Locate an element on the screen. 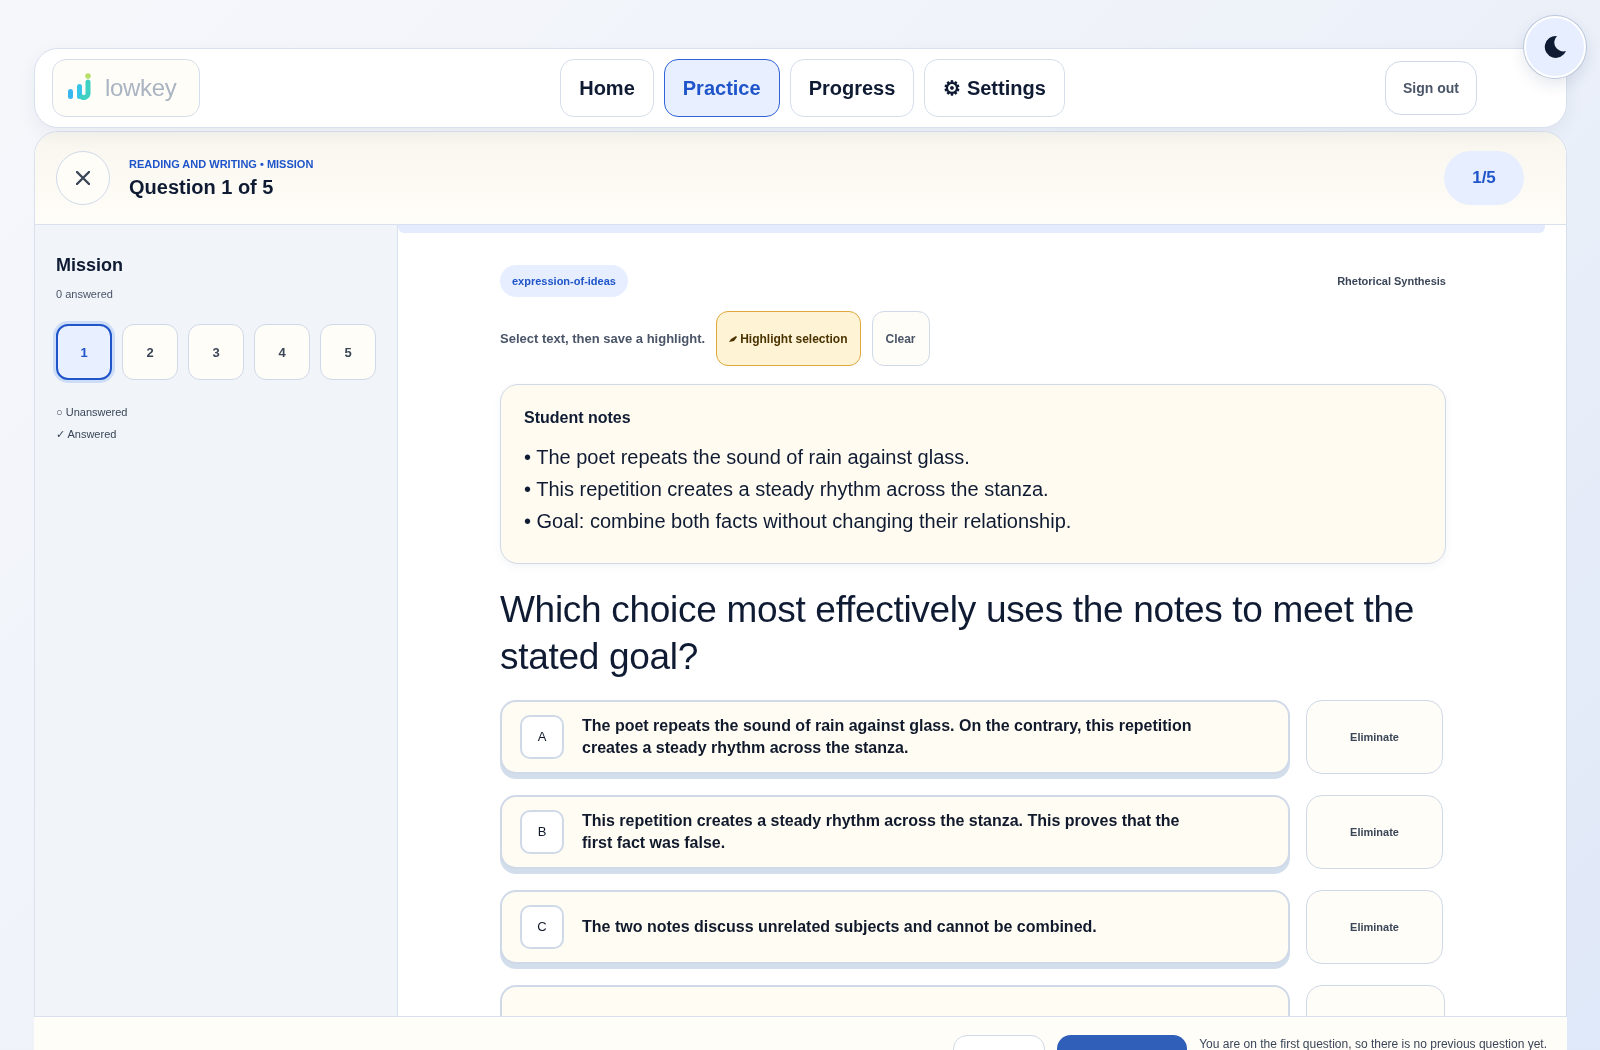  legend-item: ✓ Answered is located at coordinates (87, 434).